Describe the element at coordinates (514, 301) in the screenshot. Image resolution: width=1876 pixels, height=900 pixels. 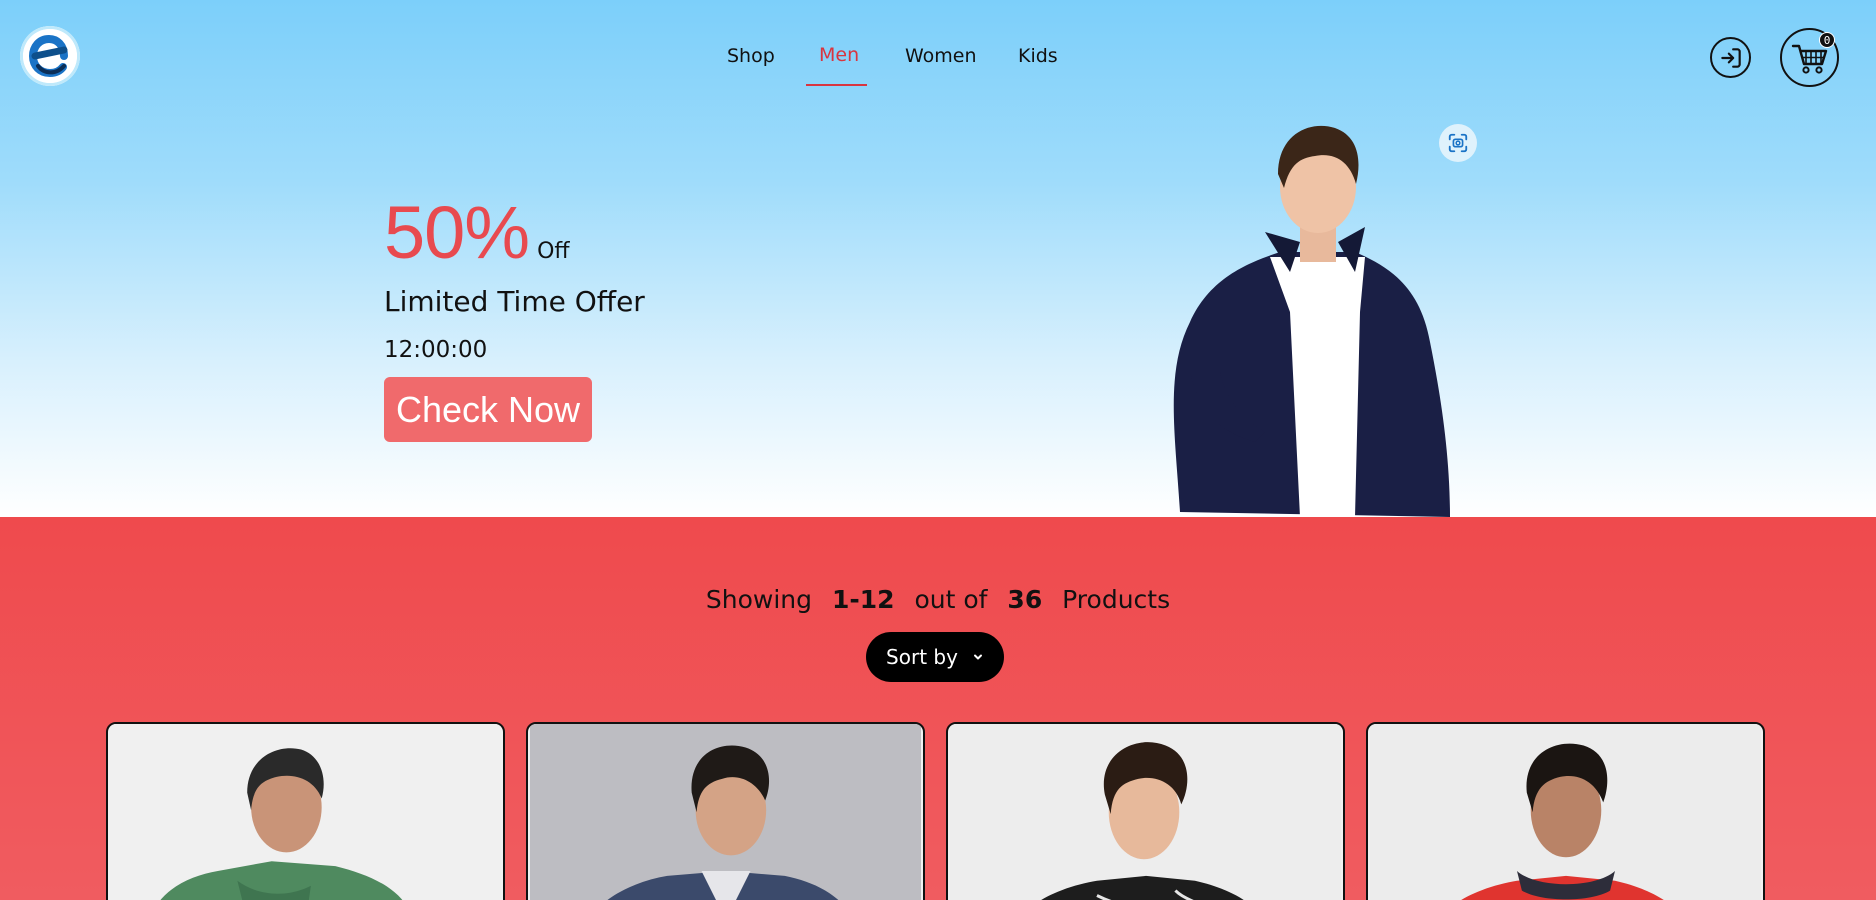
I see `offer-title: Limited Time Offer` at that location.